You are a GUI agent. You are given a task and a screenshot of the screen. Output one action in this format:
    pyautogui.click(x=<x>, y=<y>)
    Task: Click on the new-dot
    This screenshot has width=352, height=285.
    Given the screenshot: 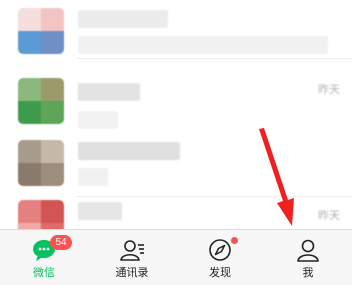 What is the action you would take?
    pyautogui.click(x=234, y=240)
    